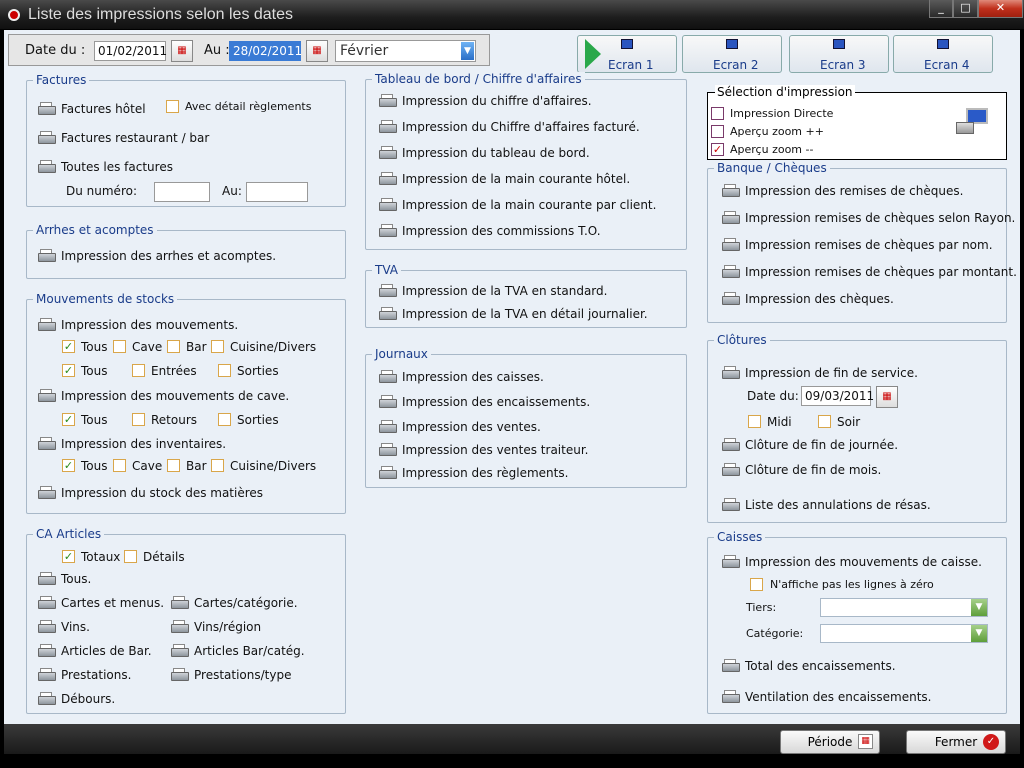 This screenshot has width=1024, height=768. Describe the element at coordinates (869, 245) in the screenshot. I see `banque-item: Impression remises de chèques par nom.` at that location.